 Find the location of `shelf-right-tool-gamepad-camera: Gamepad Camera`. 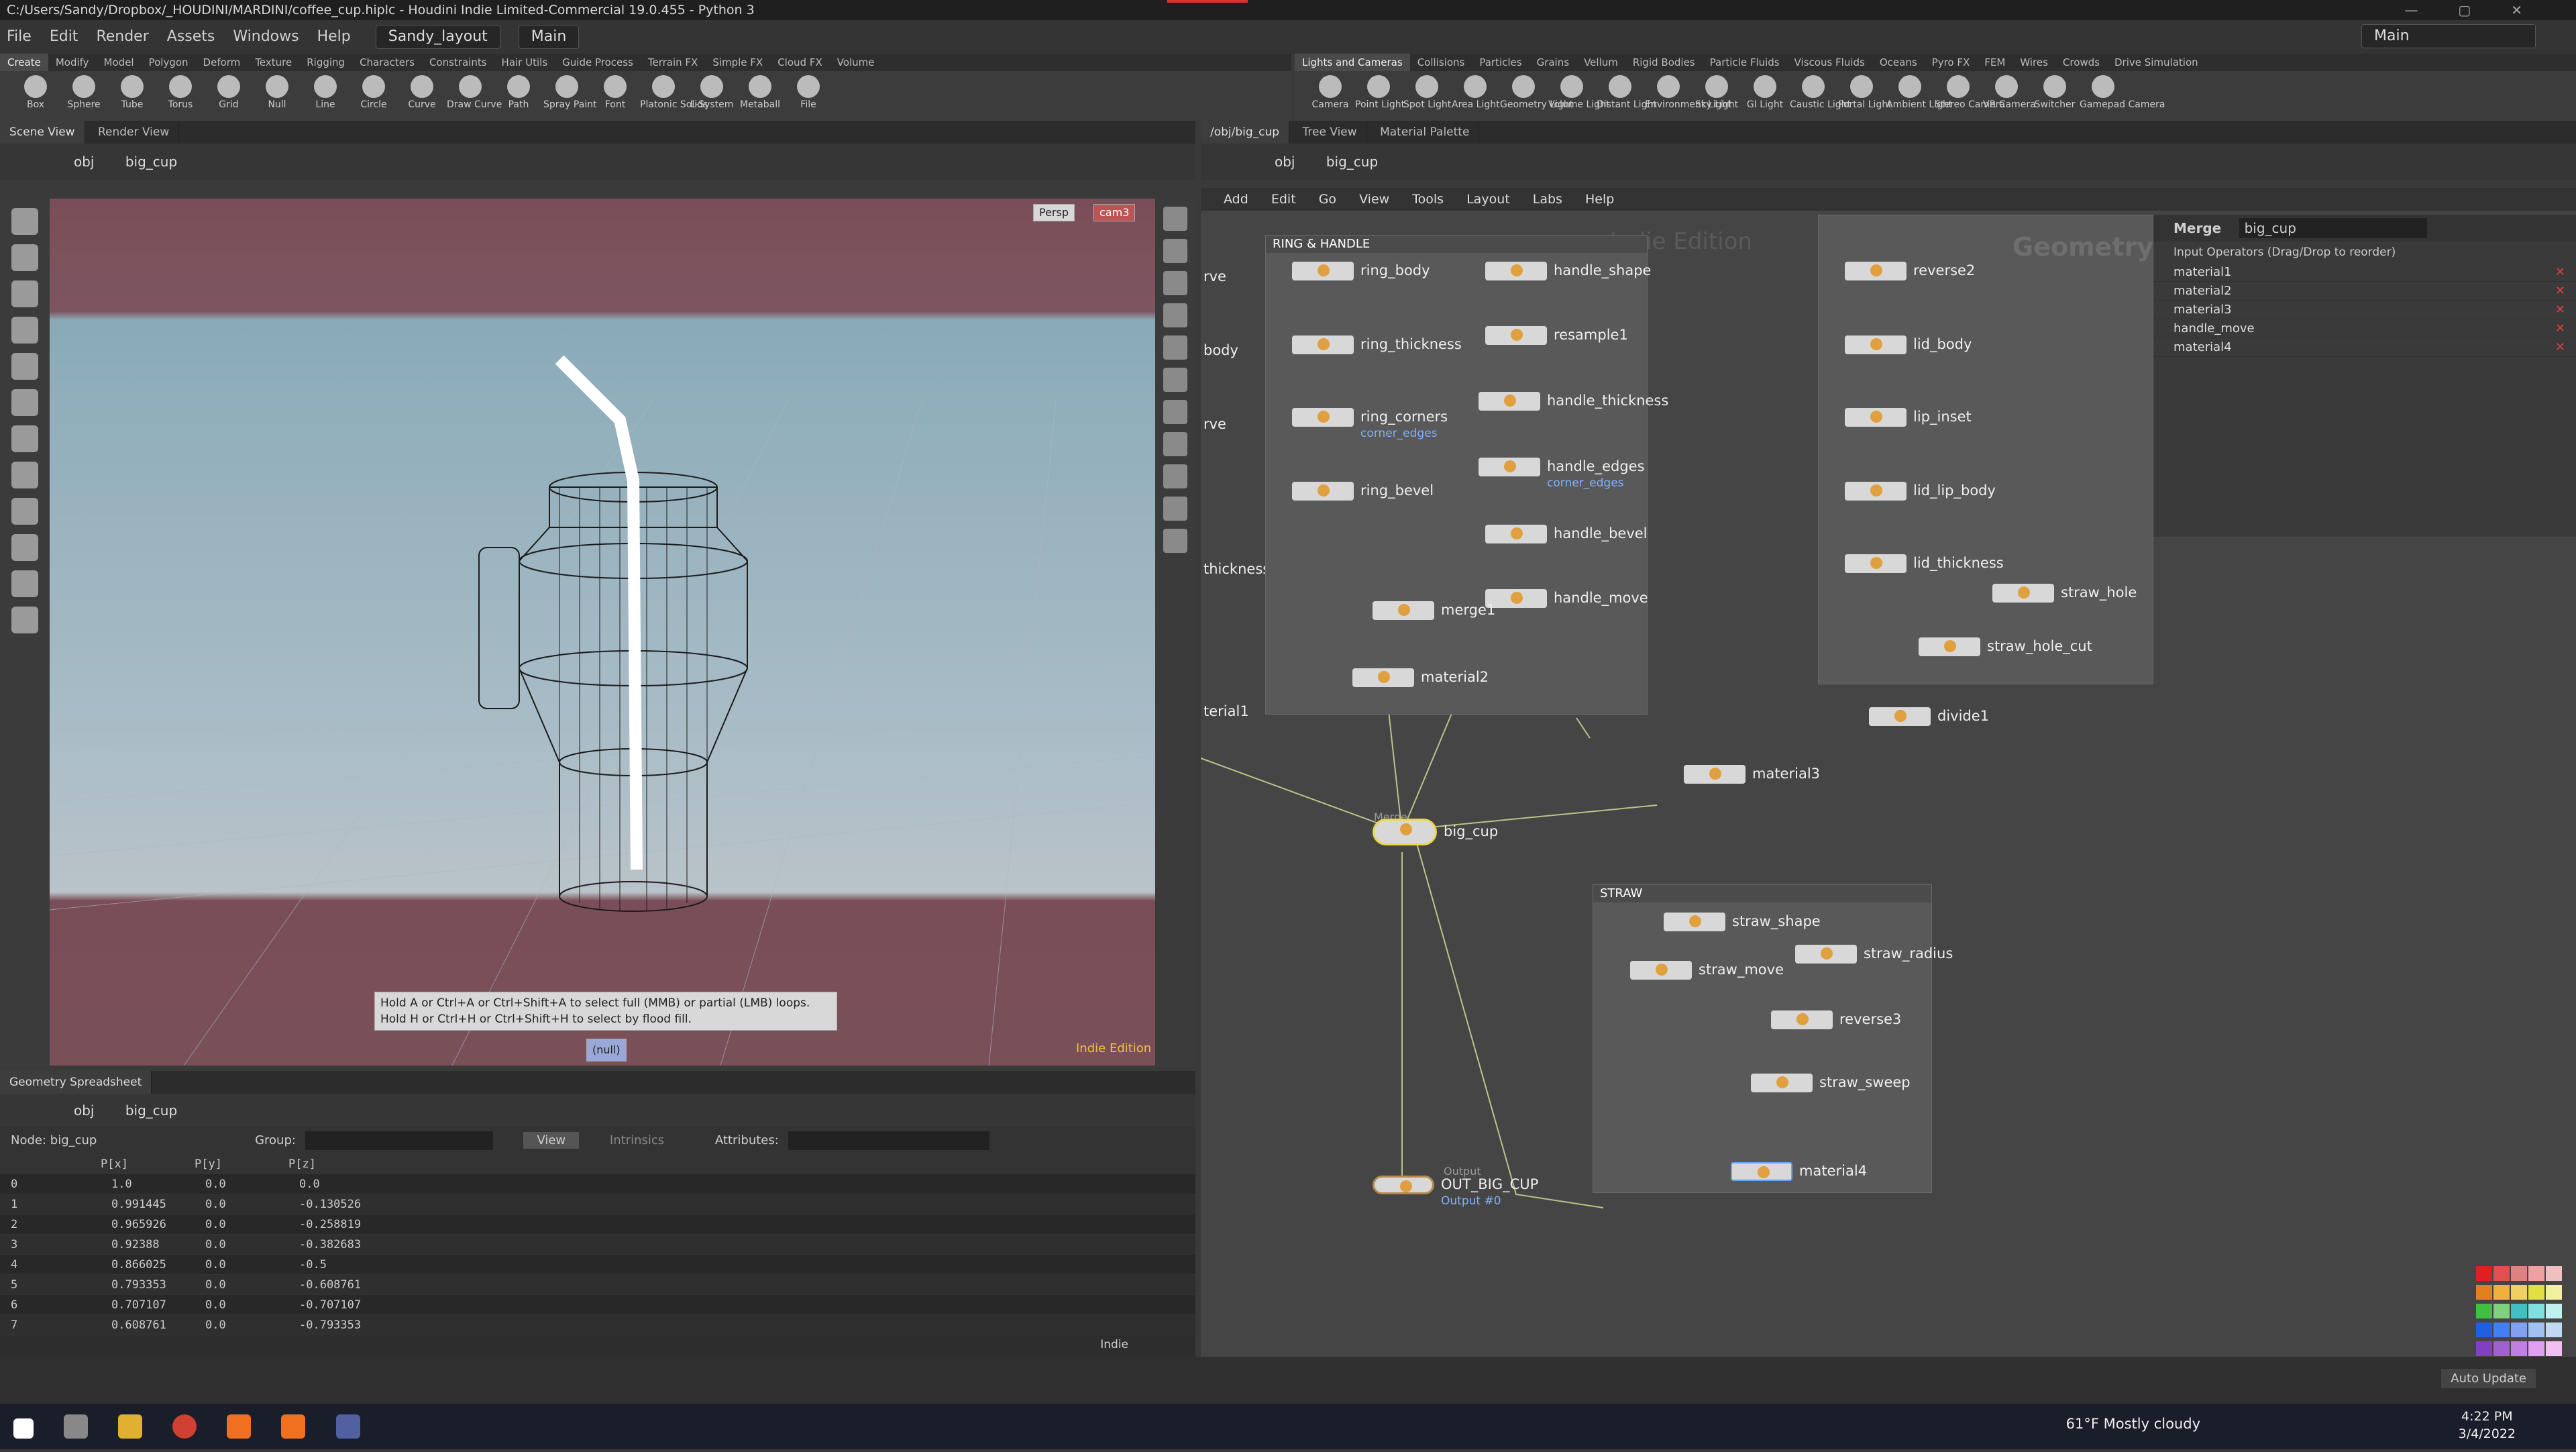

shelf-right-tool-gamepad-camera: Gamepad Camera is located at coordinates (2122, 91).